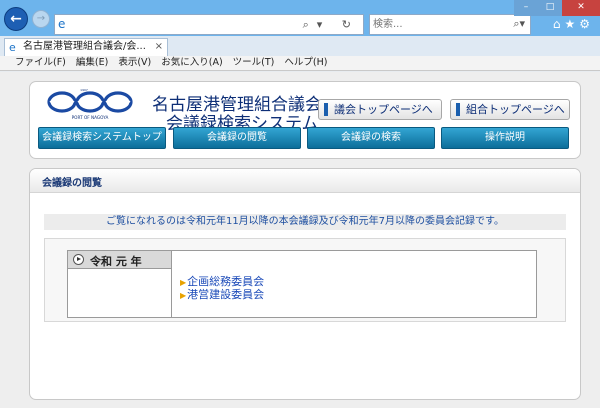 This screenshot has width=600, height=408. What do you see at coordinates (102, 138) in the screenshot?
I see `nav-system-top: 会議録検索システムトップ` at bounding box center [102, 138].